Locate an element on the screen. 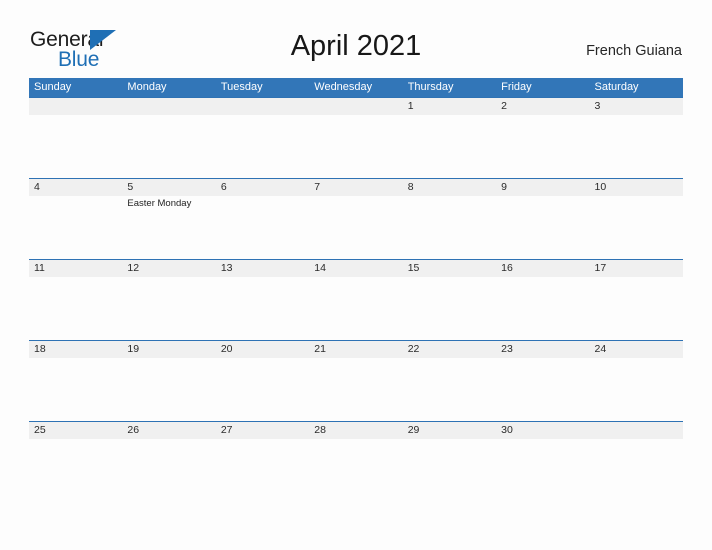 Image resolution: width=712 pixels, height=550 pixels. dow-monday: Monday is located at coordinates (147, 87).